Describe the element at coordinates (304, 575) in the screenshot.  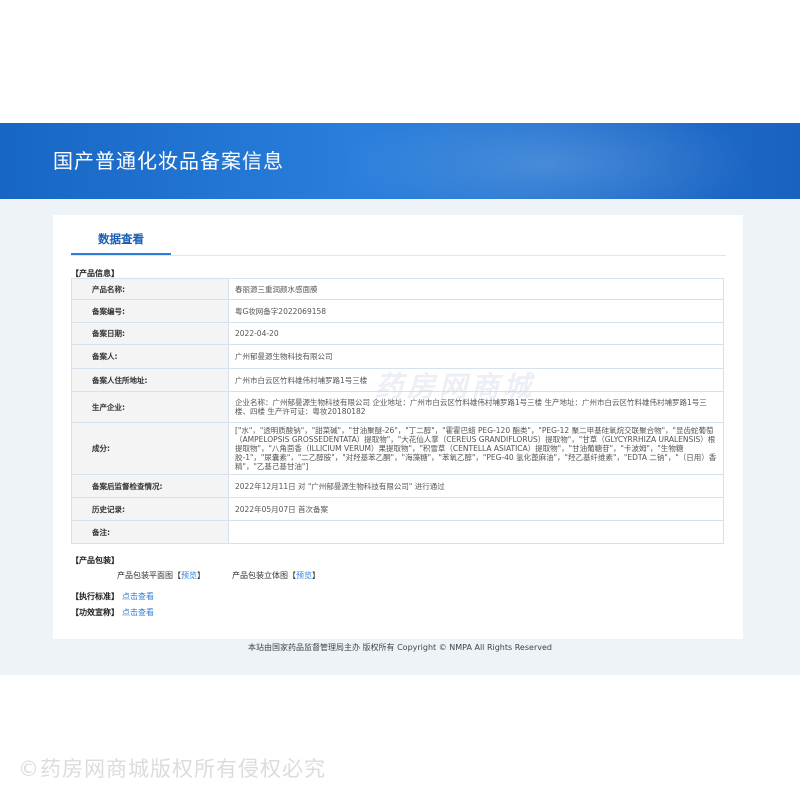
I see `packaging-solid-preview-link: 预览` at that location.